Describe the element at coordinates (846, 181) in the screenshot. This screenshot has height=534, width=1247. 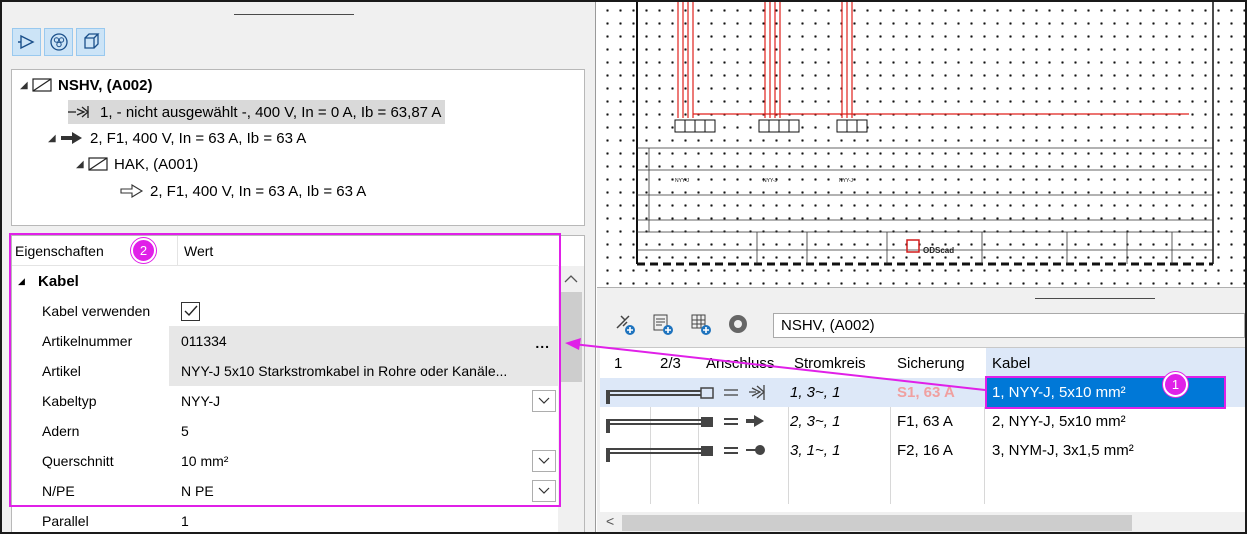
I see `cable-label-3: NYY-J` at that location.